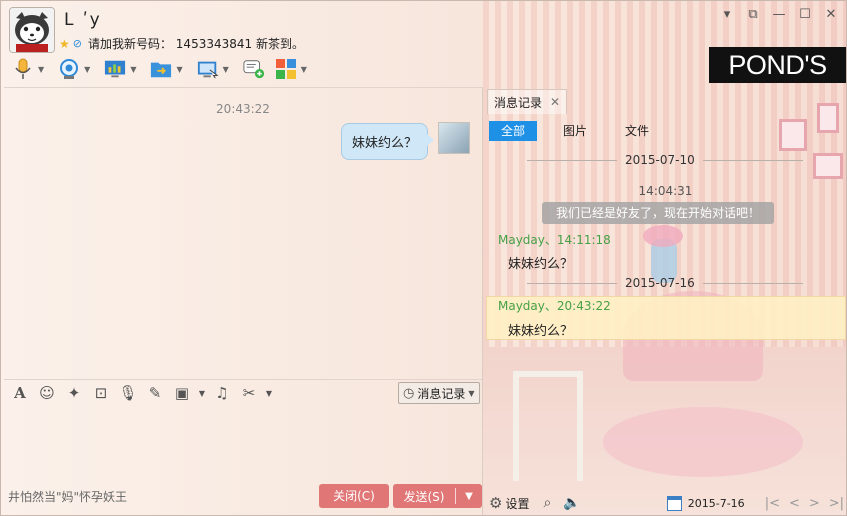  I want to click on screen-share-icon, so click(115, 69).